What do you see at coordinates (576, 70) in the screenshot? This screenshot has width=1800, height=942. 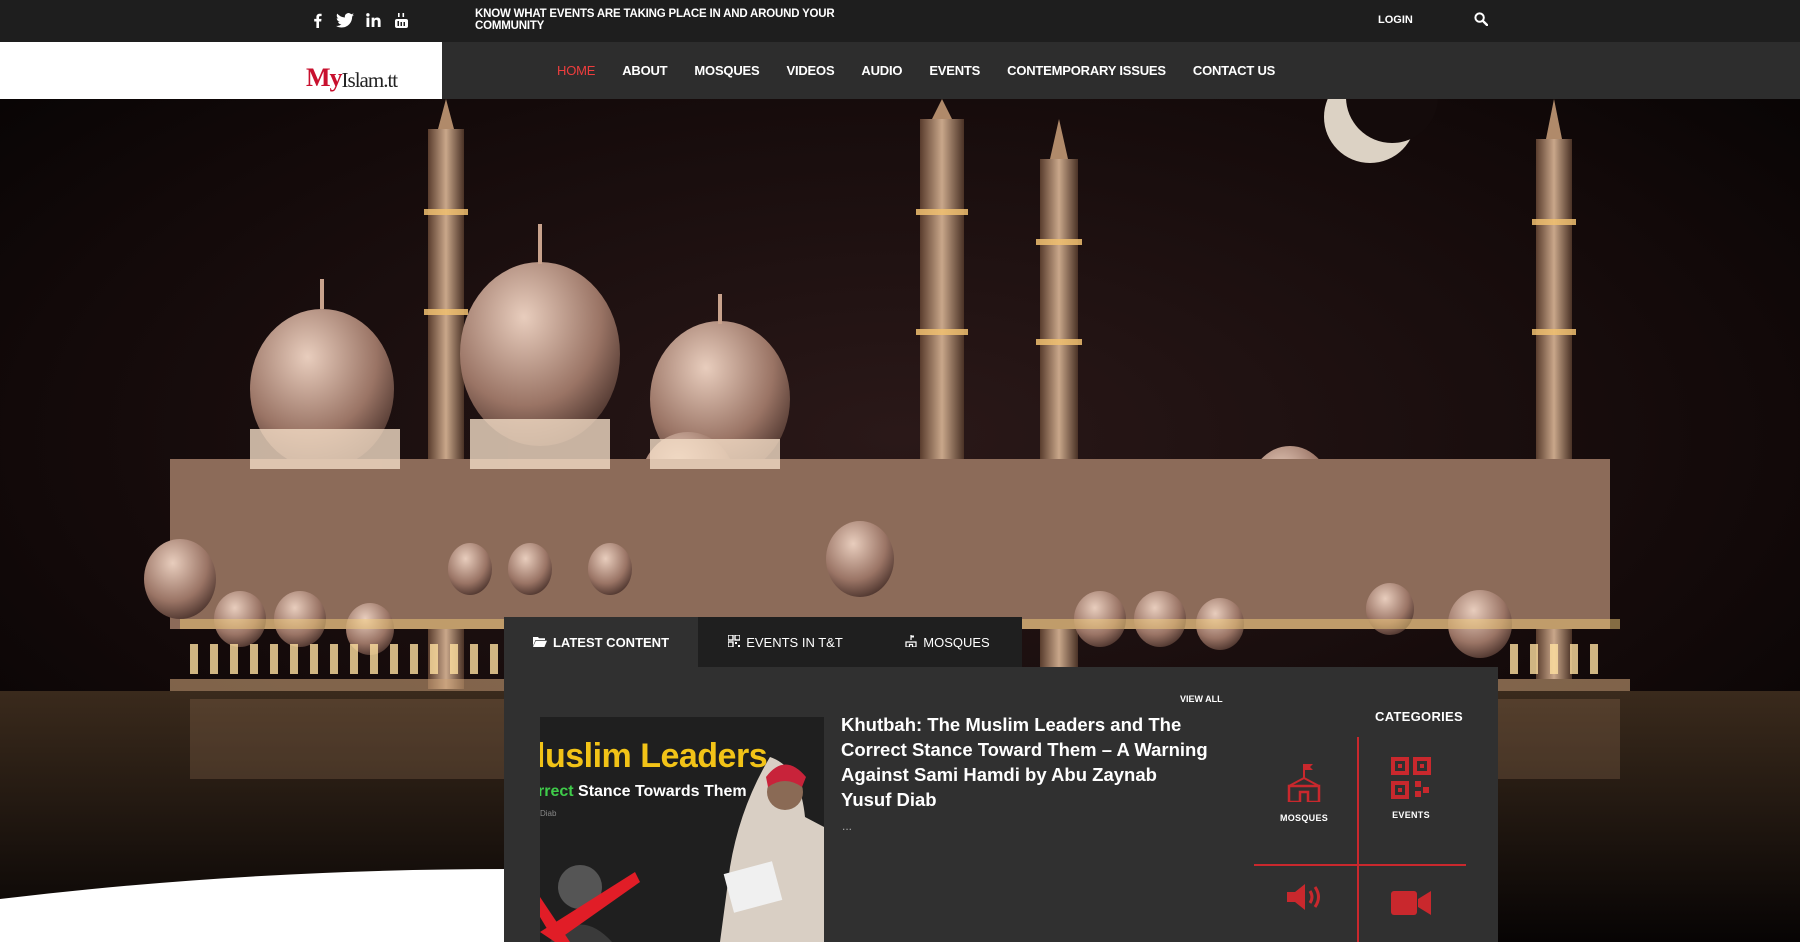 I see `nav-home: HOME` at bounding box center [576, 70].